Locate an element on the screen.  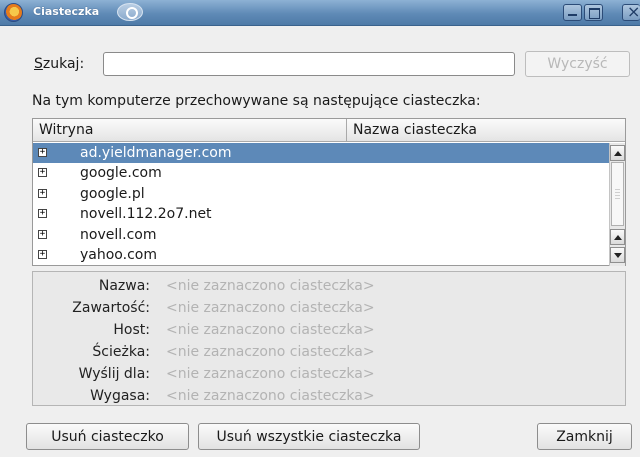
tree-row-site: novell.com is located at coordinates (118, 234).